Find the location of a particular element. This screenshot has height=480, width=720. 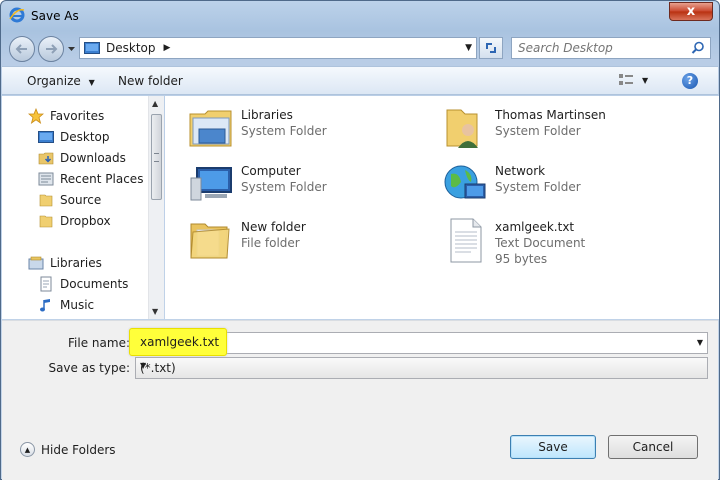

nav-item-label: Desktop is located at coordinates (85, 137).